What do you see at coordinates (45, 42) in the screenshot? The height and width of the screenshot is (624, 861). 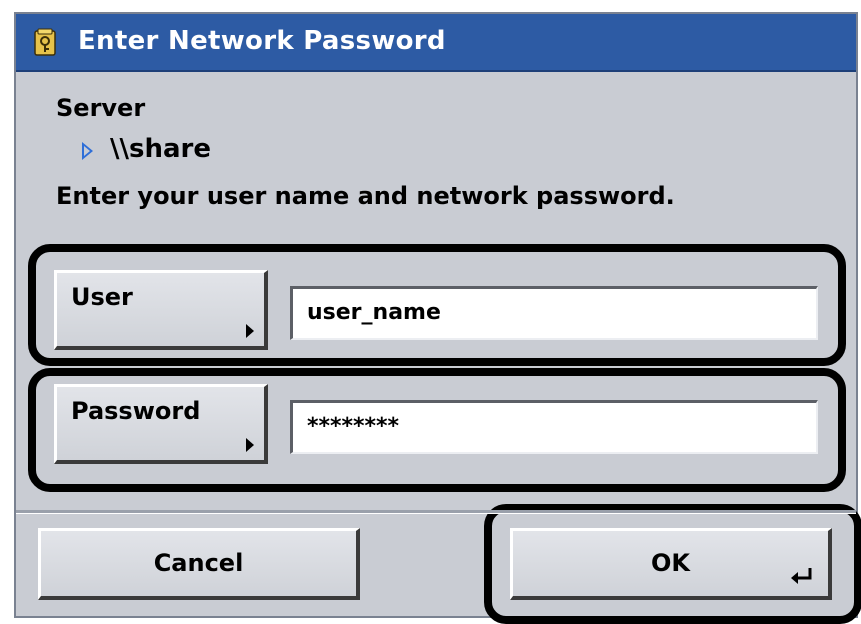 I see `folder-key-icon` at bounding box center [45, 42].